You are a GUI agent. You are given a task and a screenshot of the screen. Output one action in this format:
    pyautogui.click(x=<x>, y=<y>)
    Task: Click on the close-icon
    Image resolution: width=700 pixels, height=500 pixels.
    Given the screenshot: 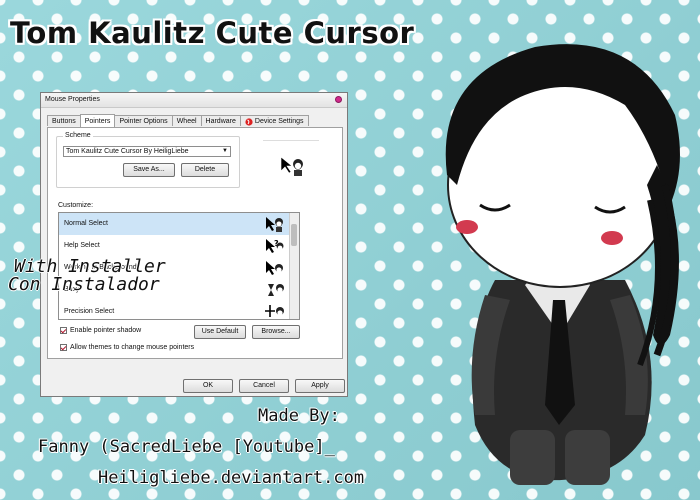 What is the action you would take?
    pyautogui.click(x=338, y=99)
    